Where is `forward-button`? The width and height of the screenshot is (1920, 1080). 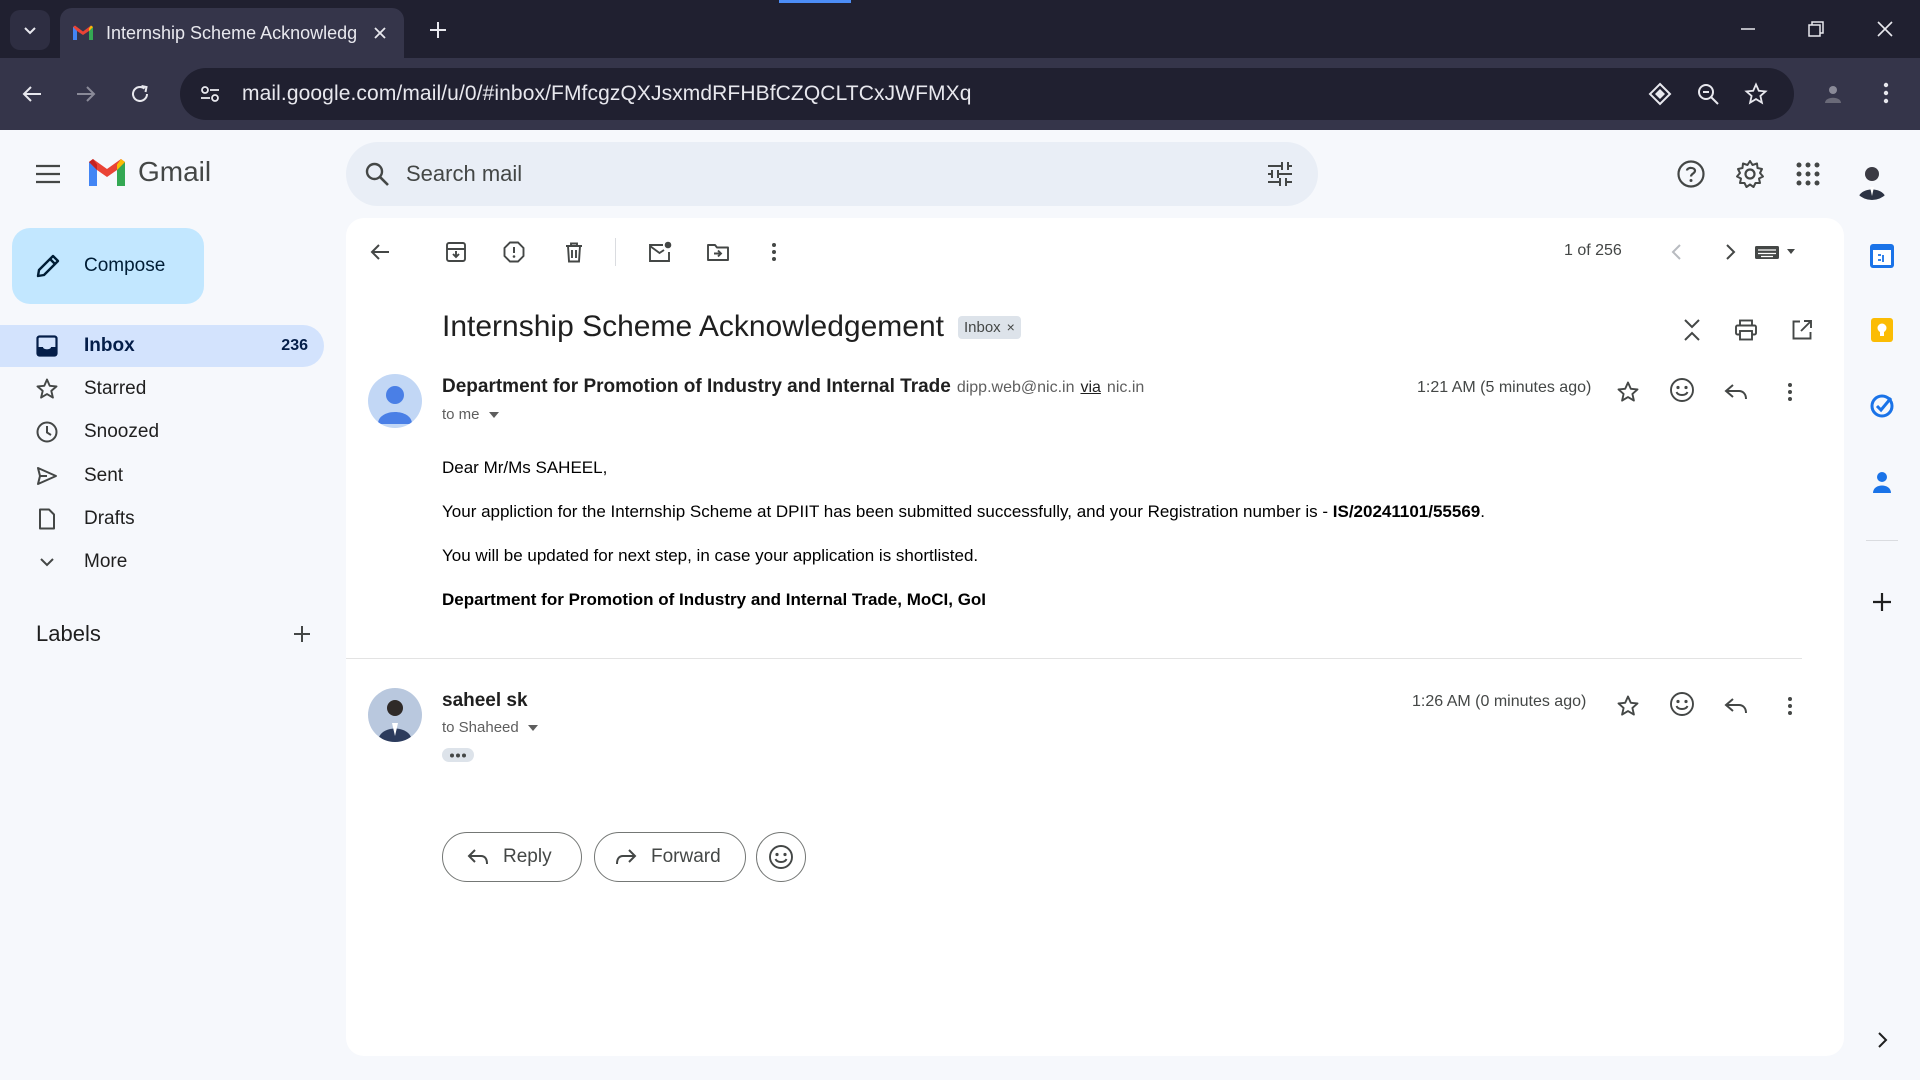
forward-button is located at coordinates (86, 94).